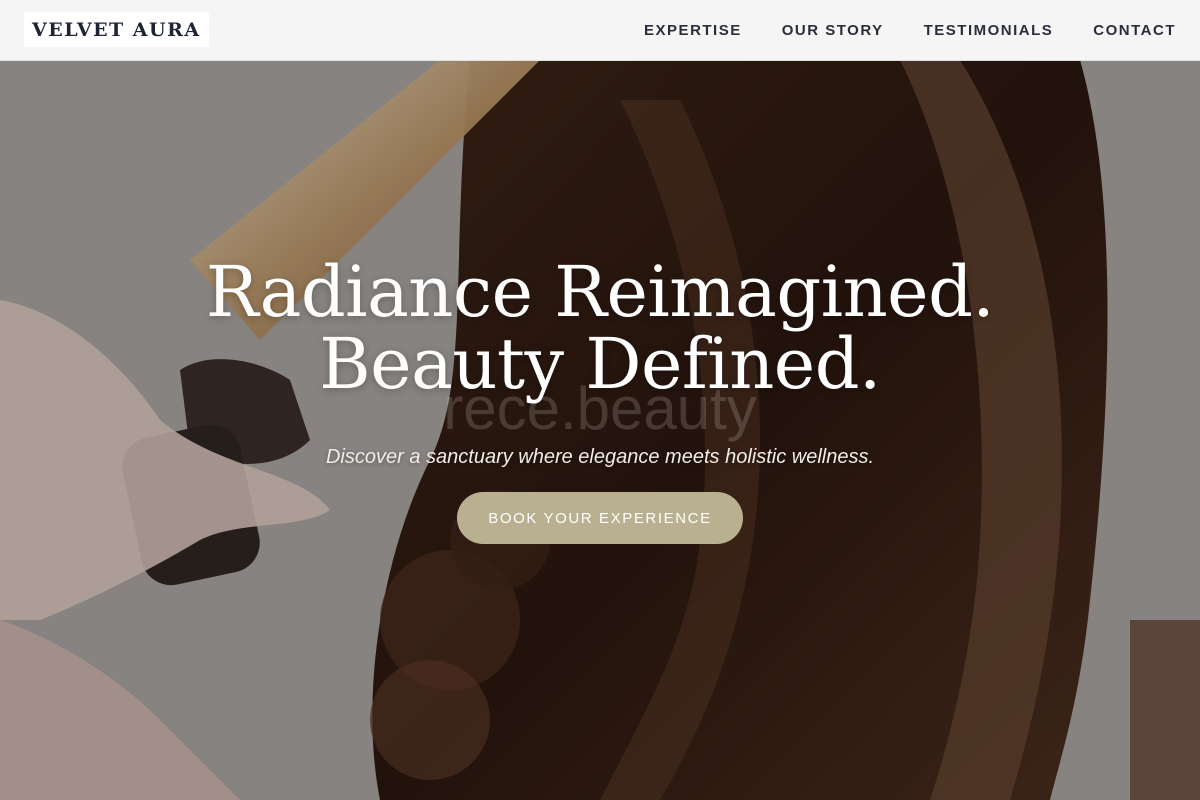 This screenshot has width=1200, height=800. What do you see at coordinates (116, 29) in the screenshot?
I see `brand-logo: VELVET AURA` at bounding box center [116, 29].